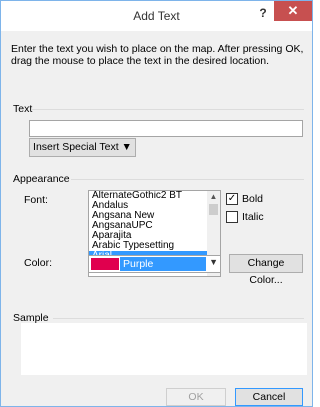 This screenshot has height=407, width=320. I want to click on appearance-group-divider, so click(187, 179).